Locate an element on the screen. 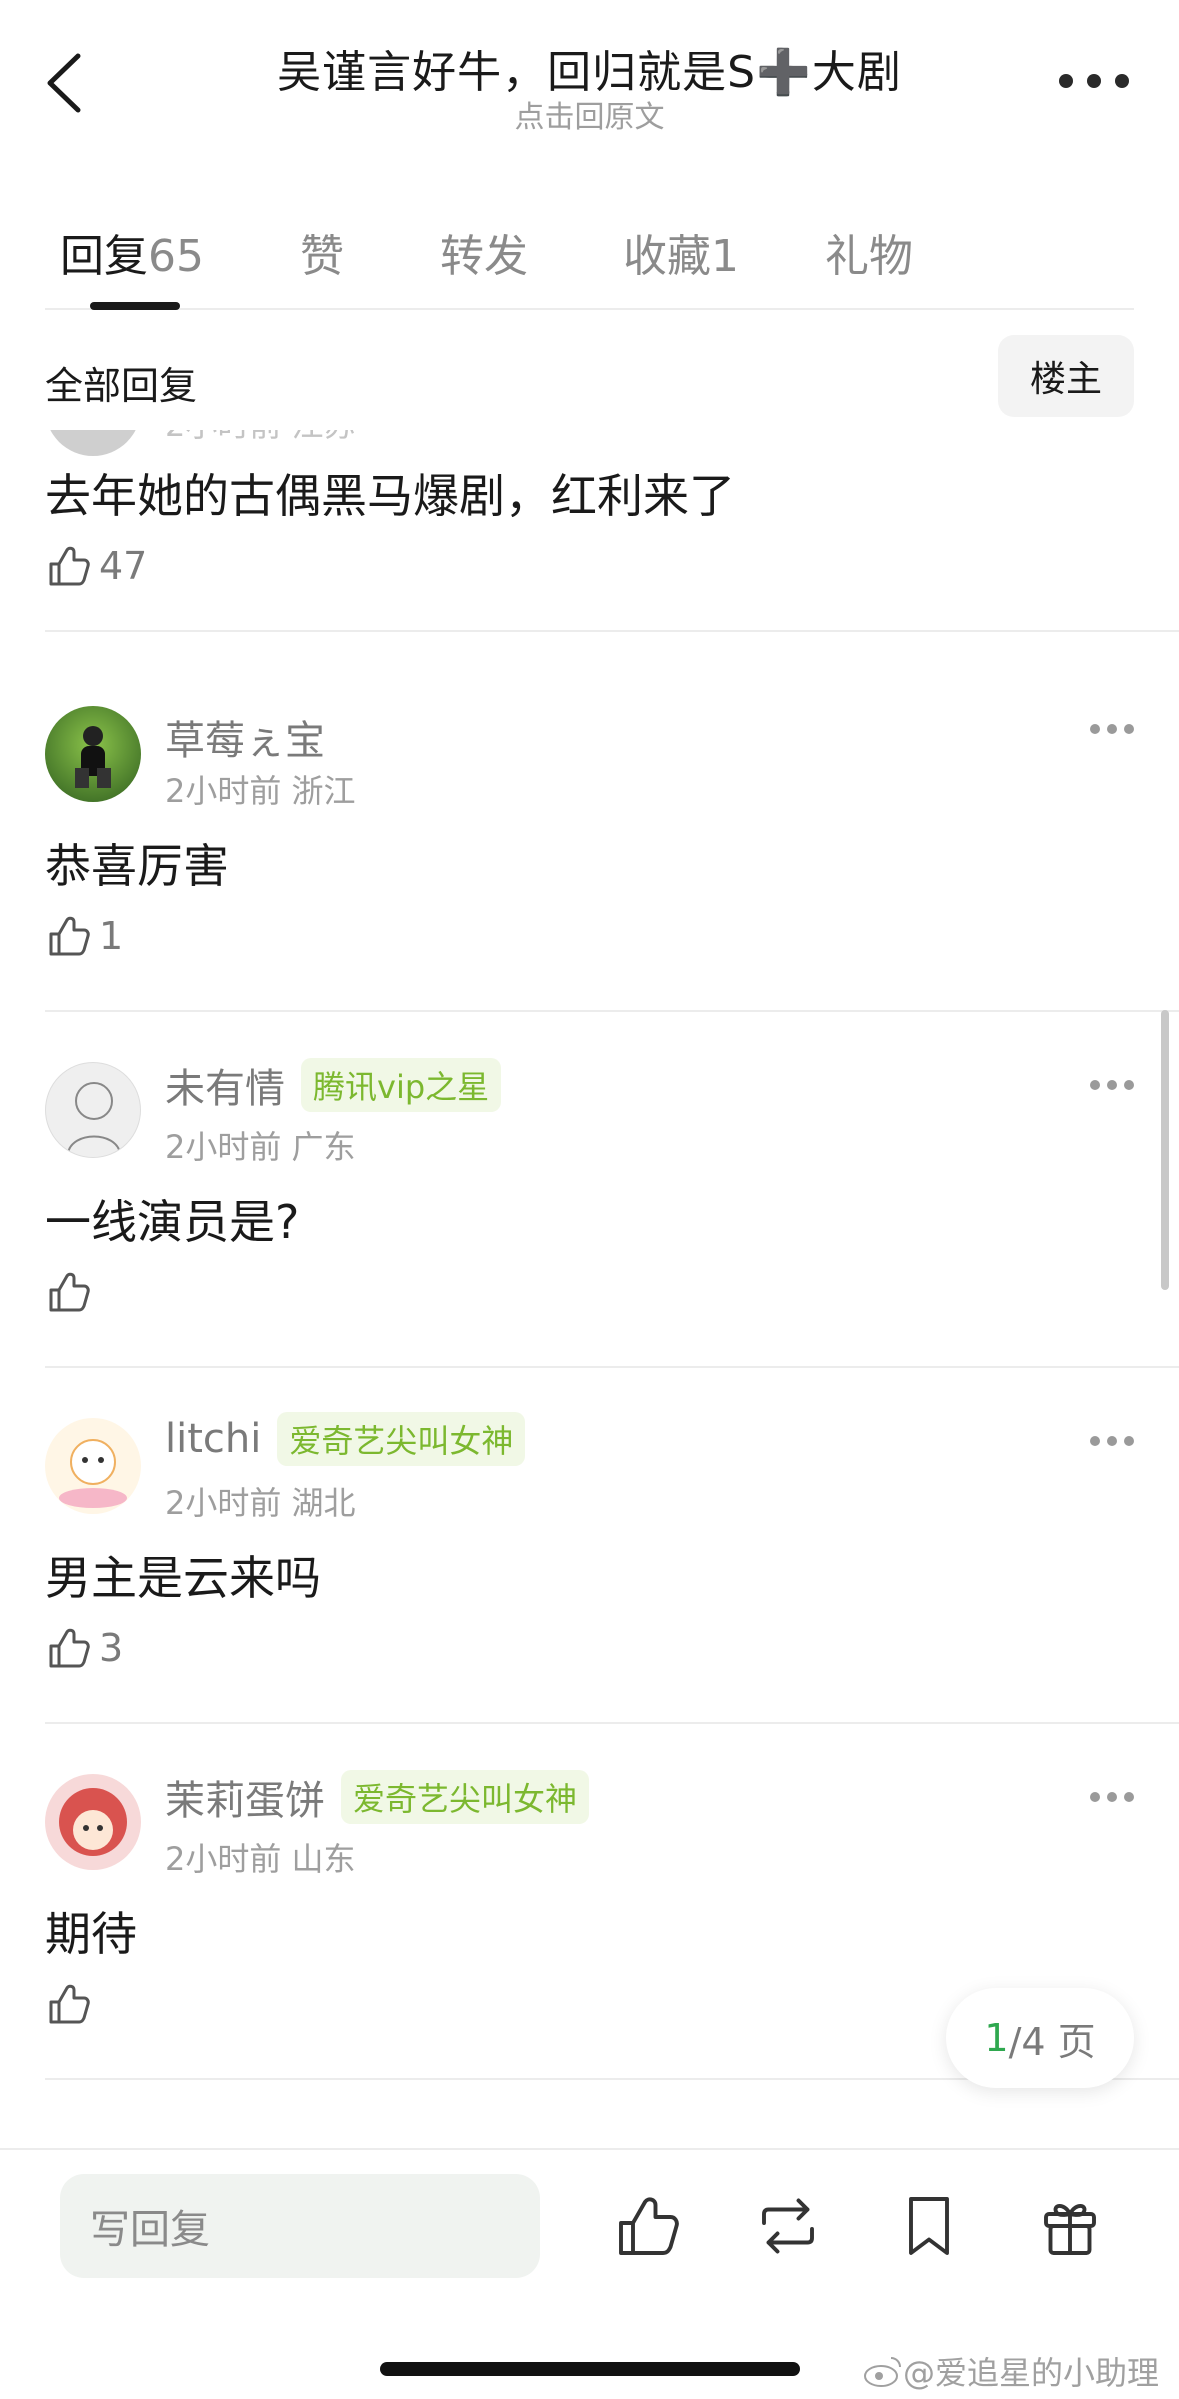  username: 草莓ぇ宝 is located at coordinates (245, 737).